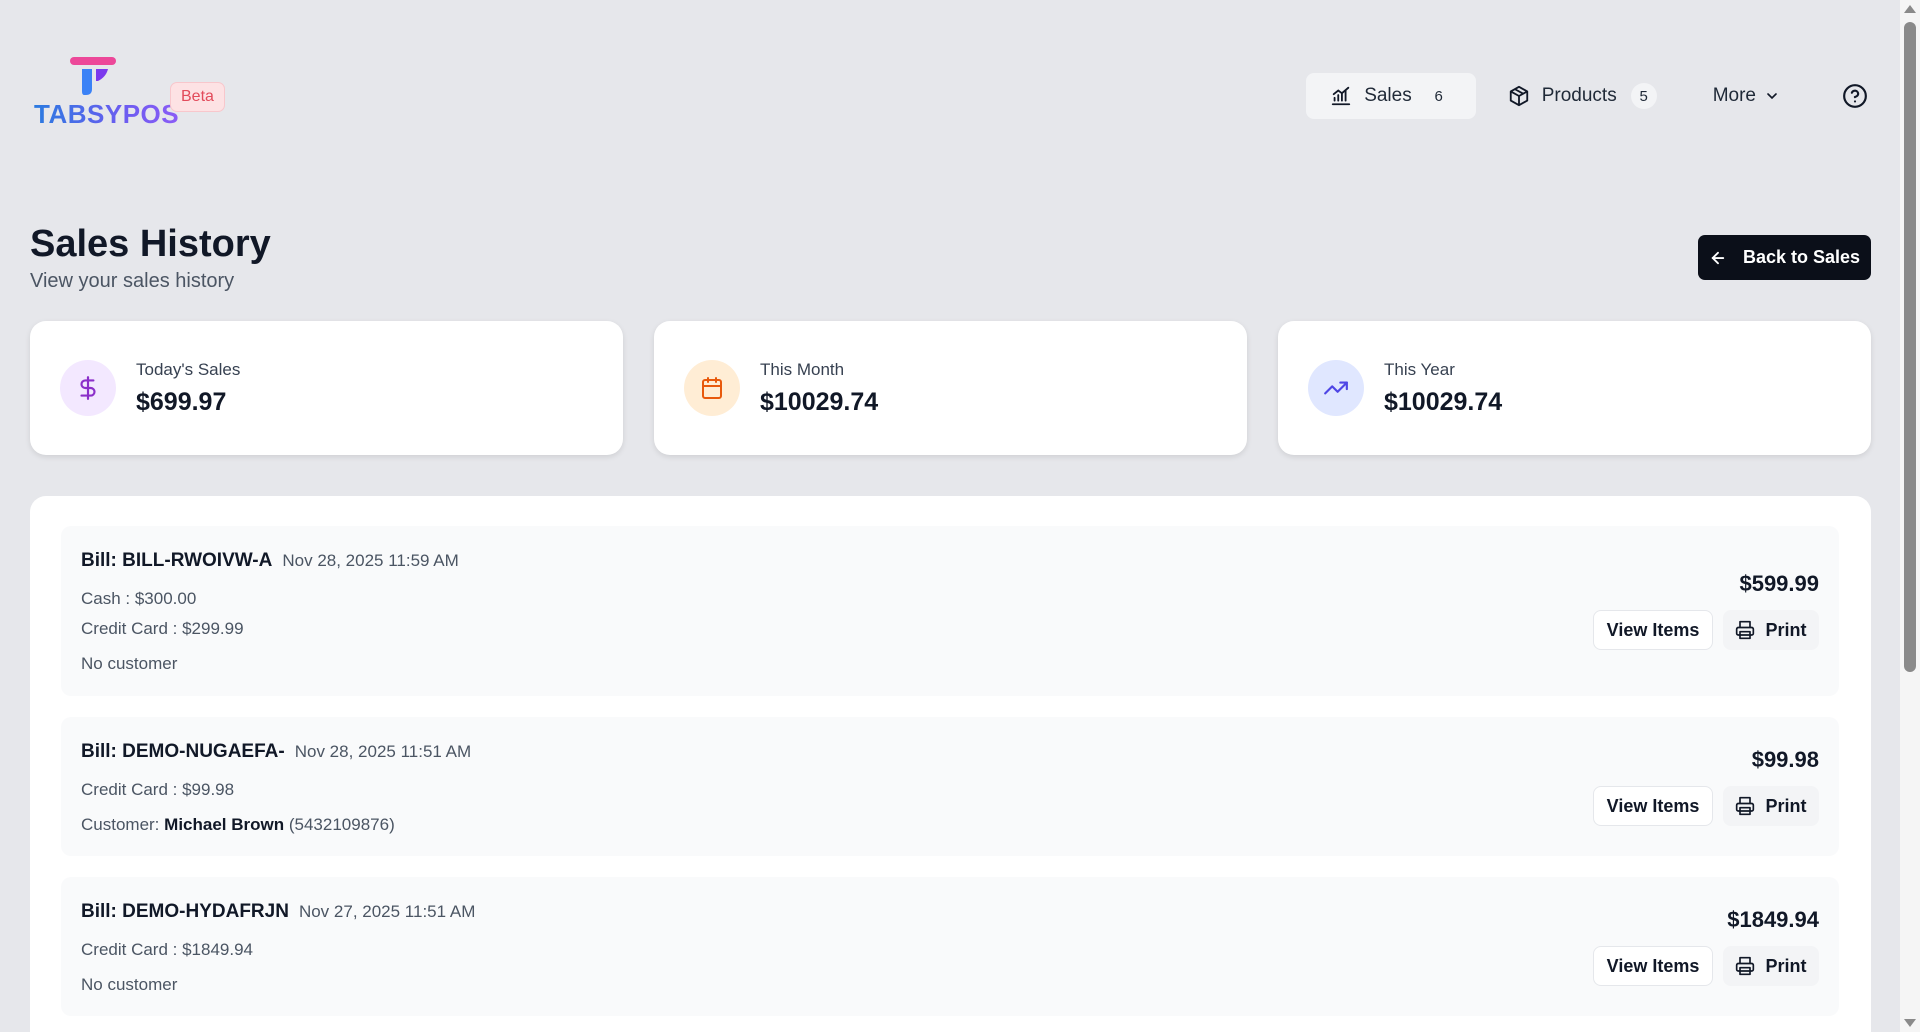 Image resolution: width=1920 pixels, height=1032 pixels. I want to click on nav-more-dropdown: More, so click(1746, 96).